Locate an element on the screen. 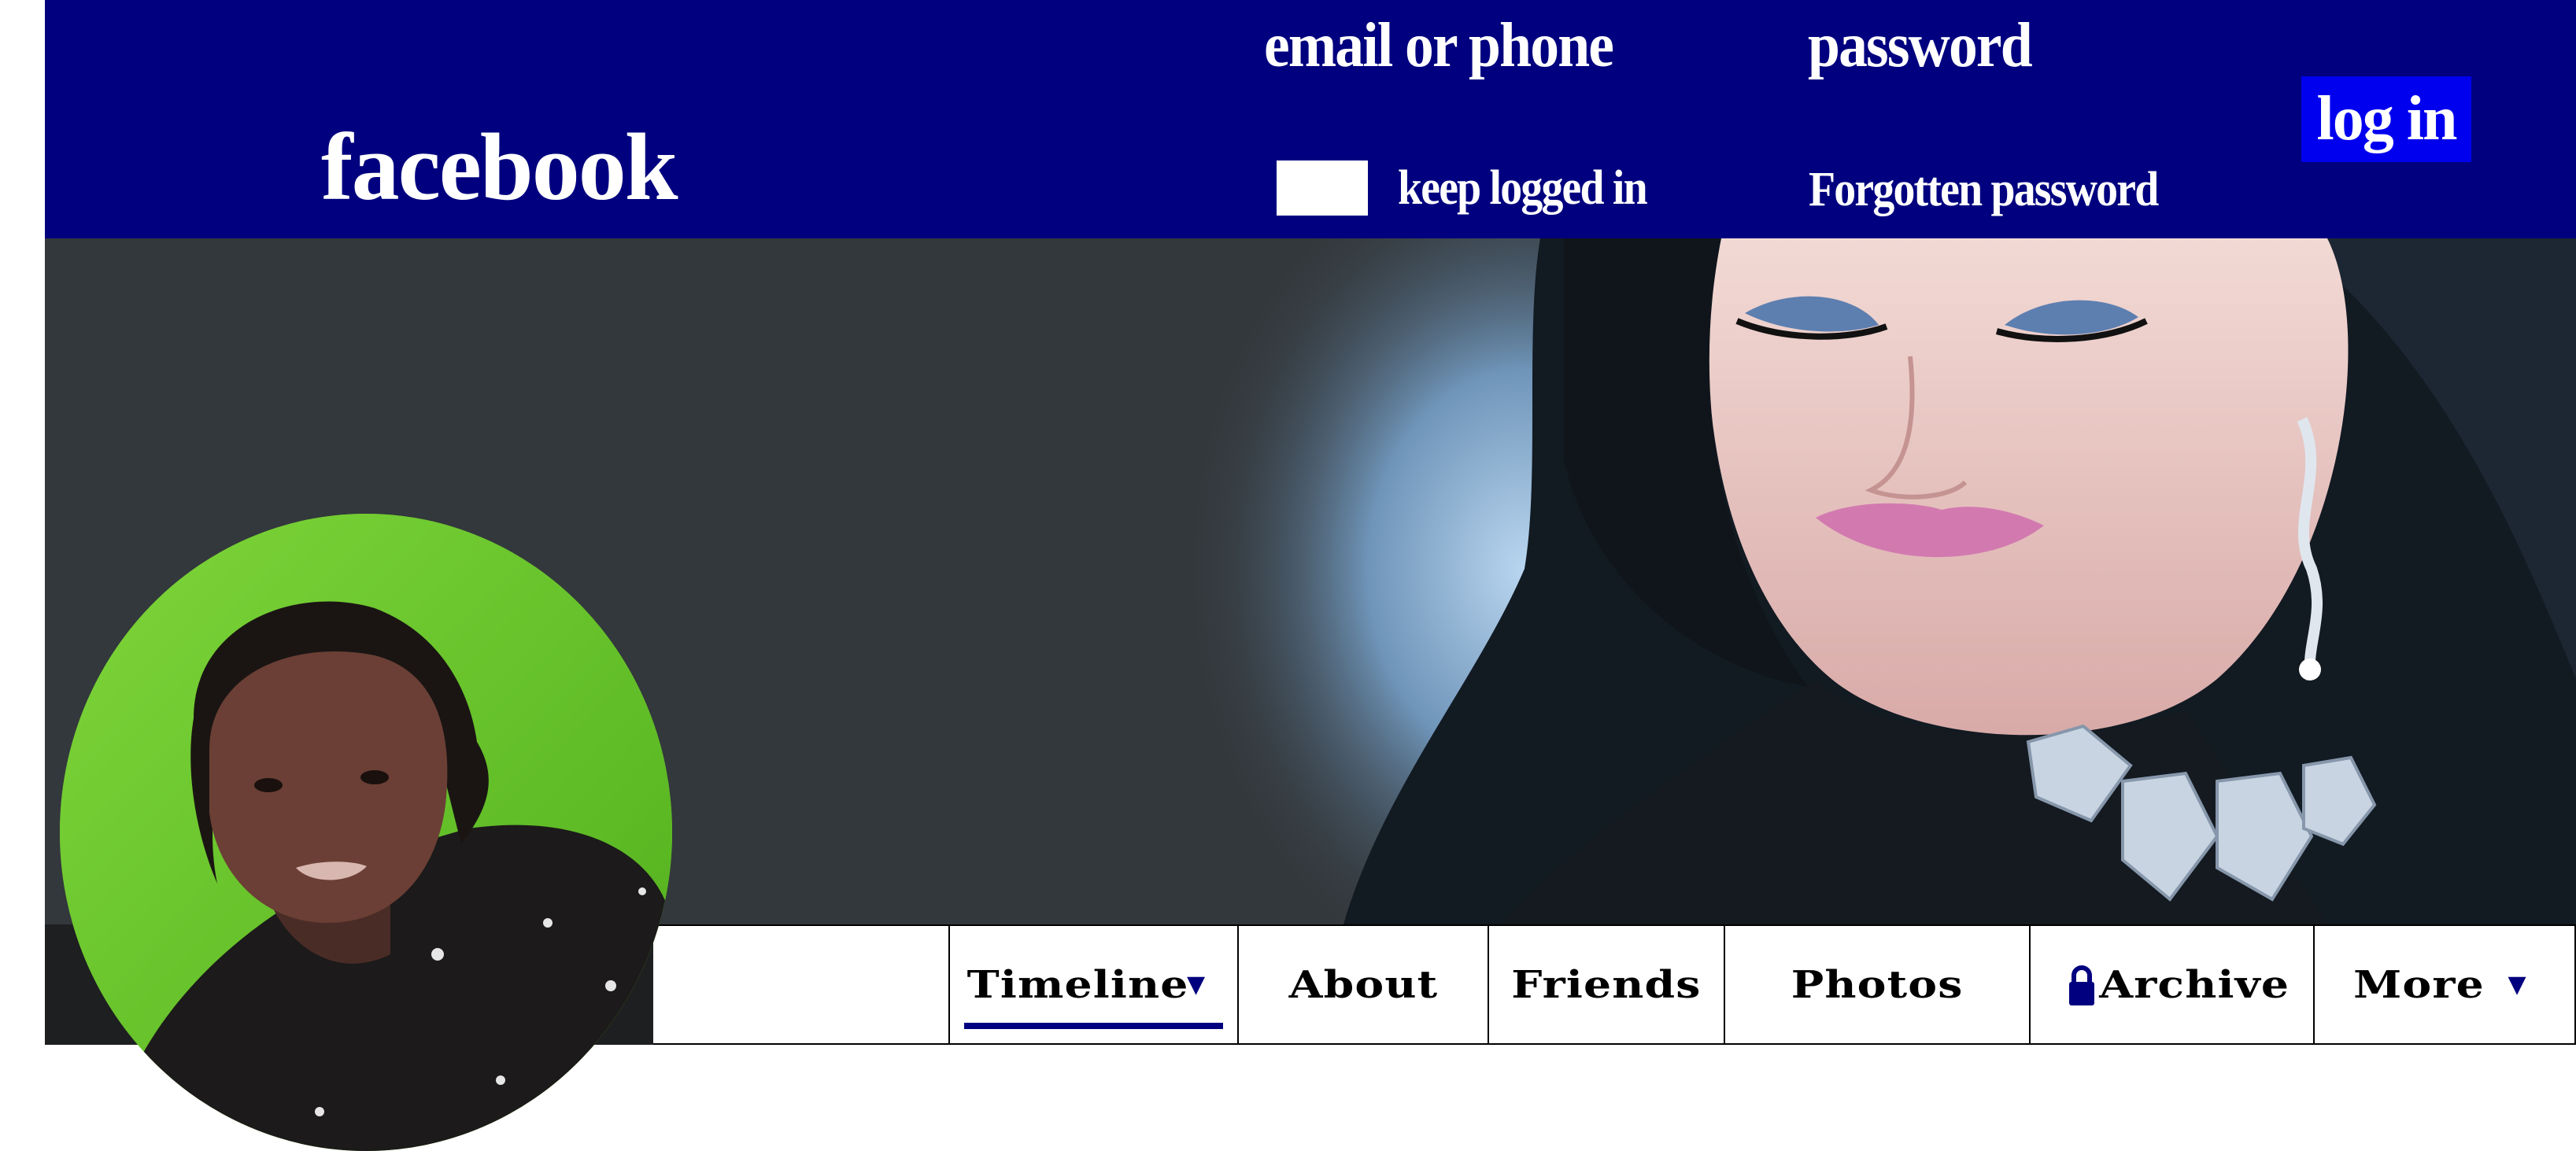 The image size is (2576, 1151). keep-logged-in-checkbox is located at coordinates (1322, 188).